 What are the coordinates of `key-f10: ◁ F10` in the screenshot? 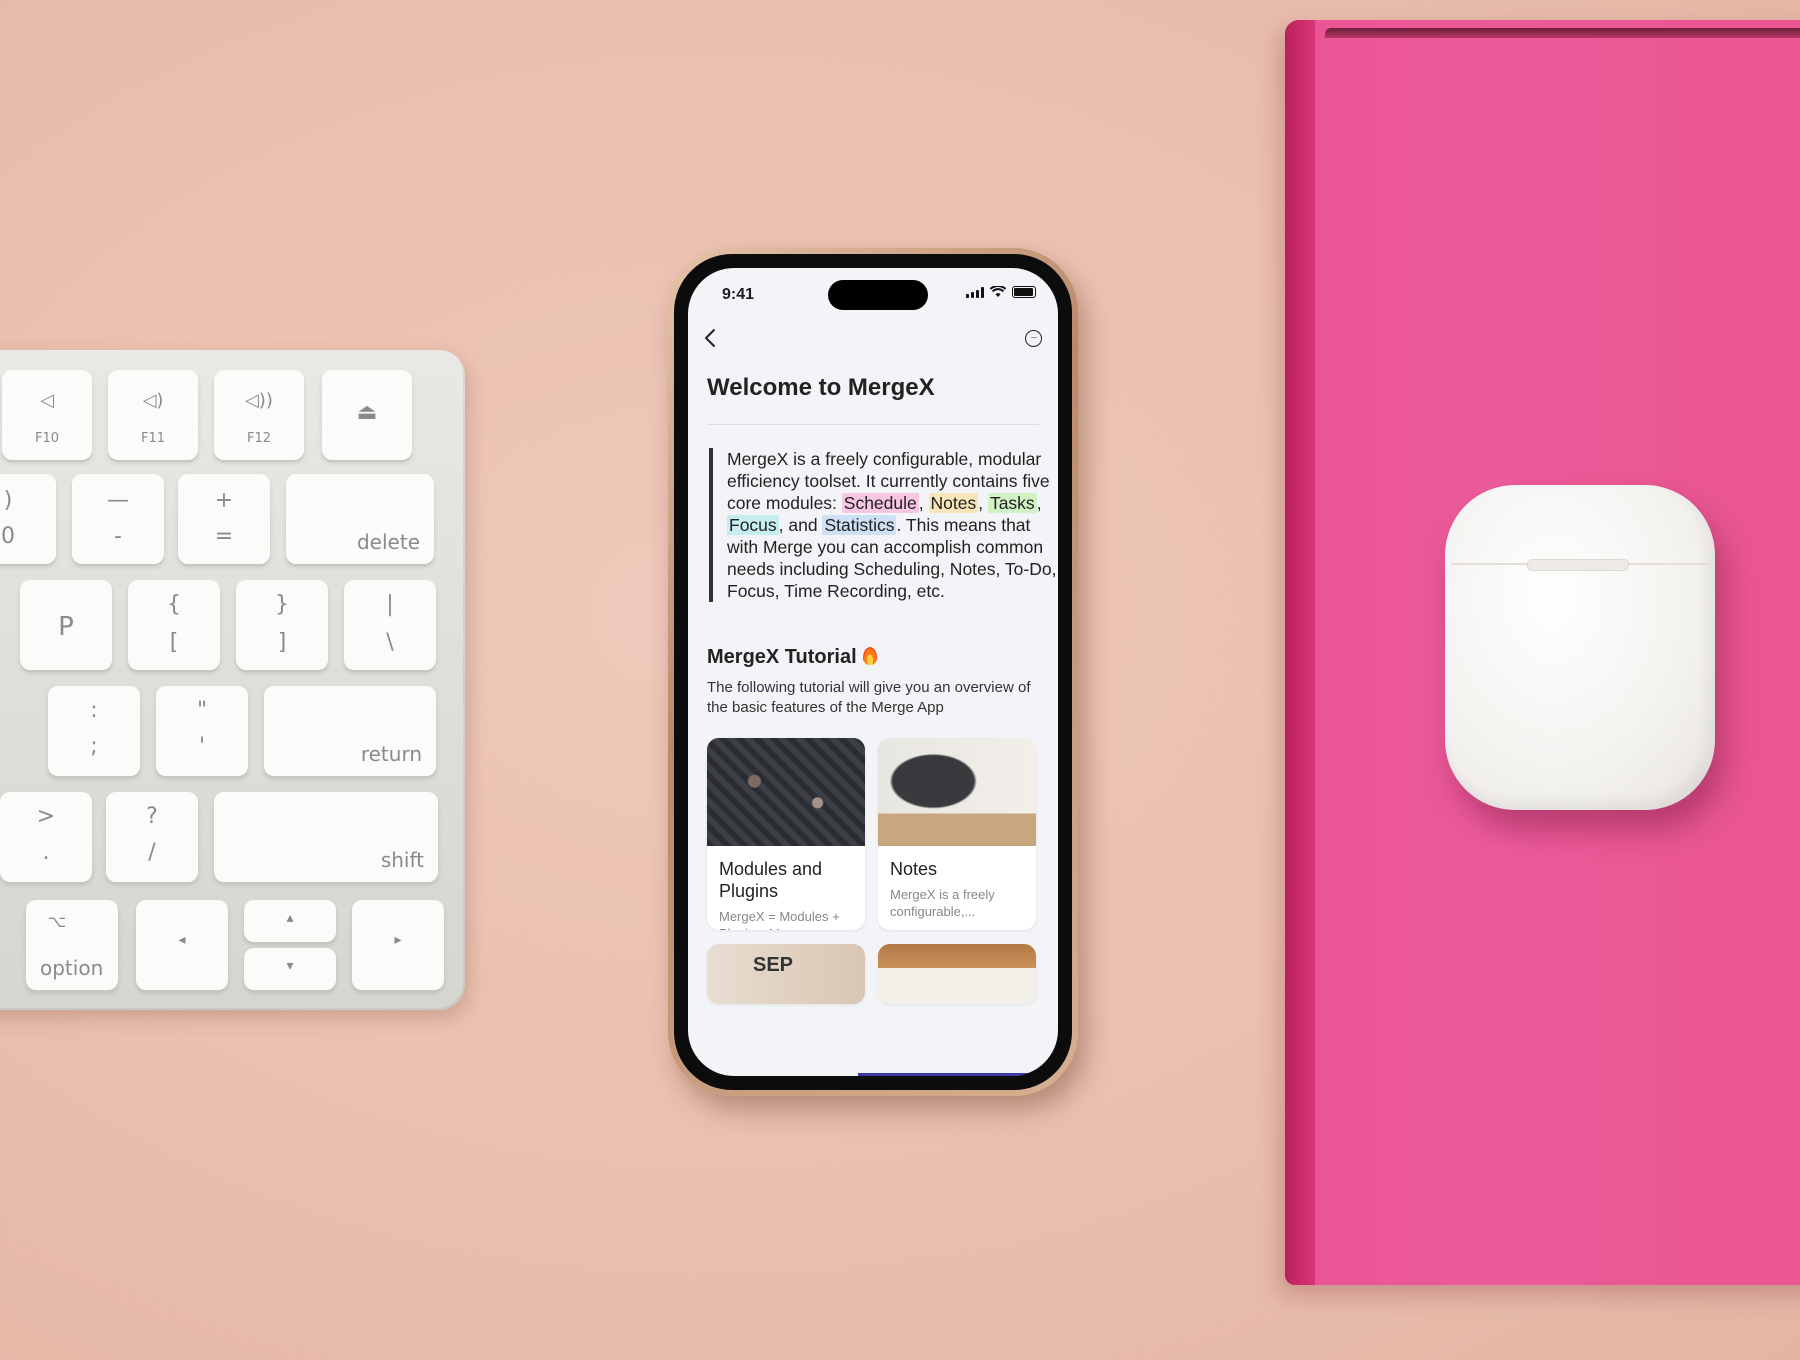 It's located at (47, 415).